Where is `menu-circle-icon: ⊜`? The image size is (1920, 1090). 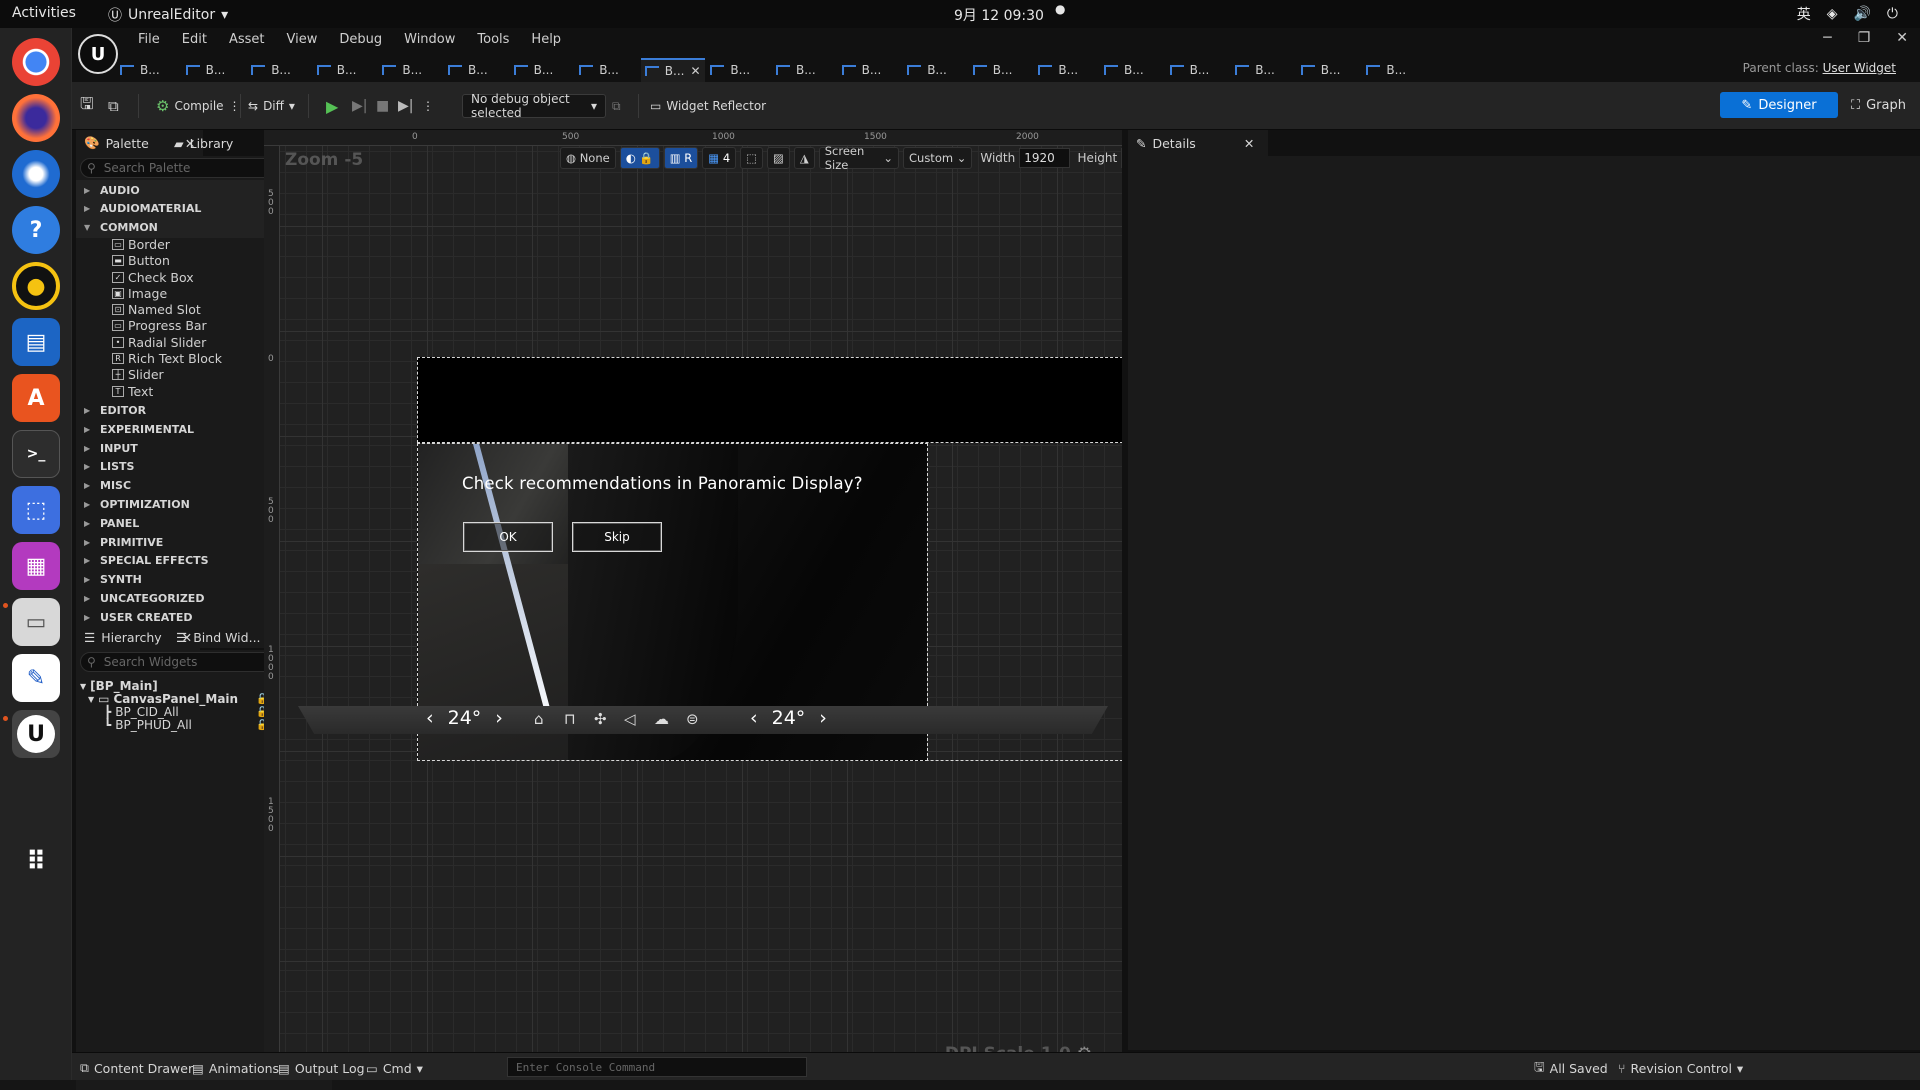
menu-circle-icon: ⊜ is located at coordinates (692, 719).